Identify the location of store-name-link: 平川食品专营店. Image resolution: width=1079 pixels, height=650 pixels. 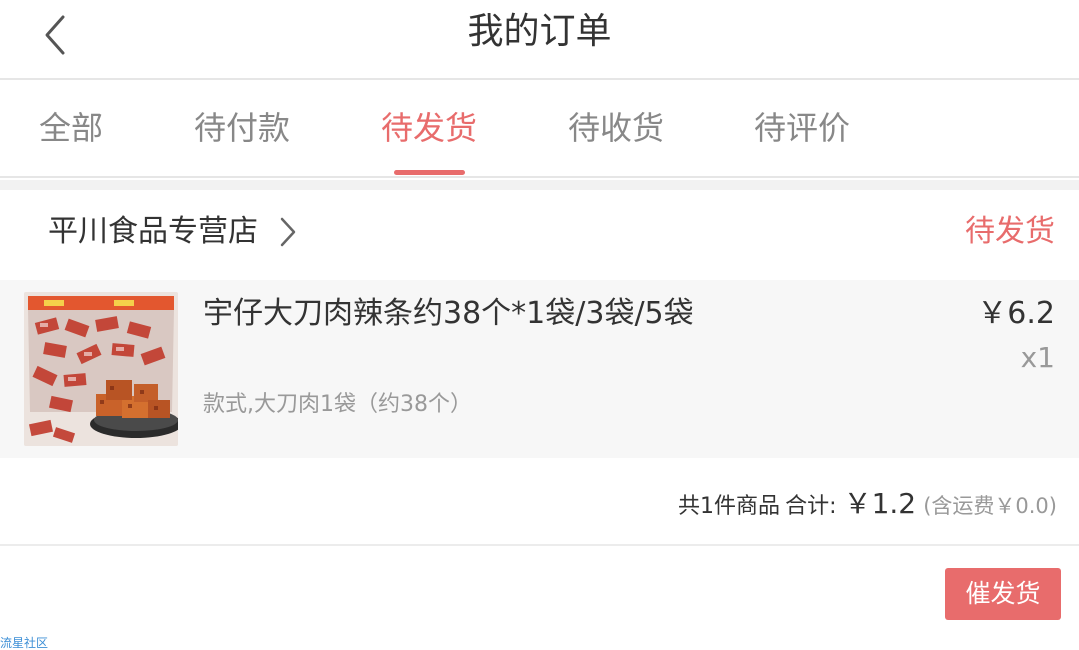
(153, 232).